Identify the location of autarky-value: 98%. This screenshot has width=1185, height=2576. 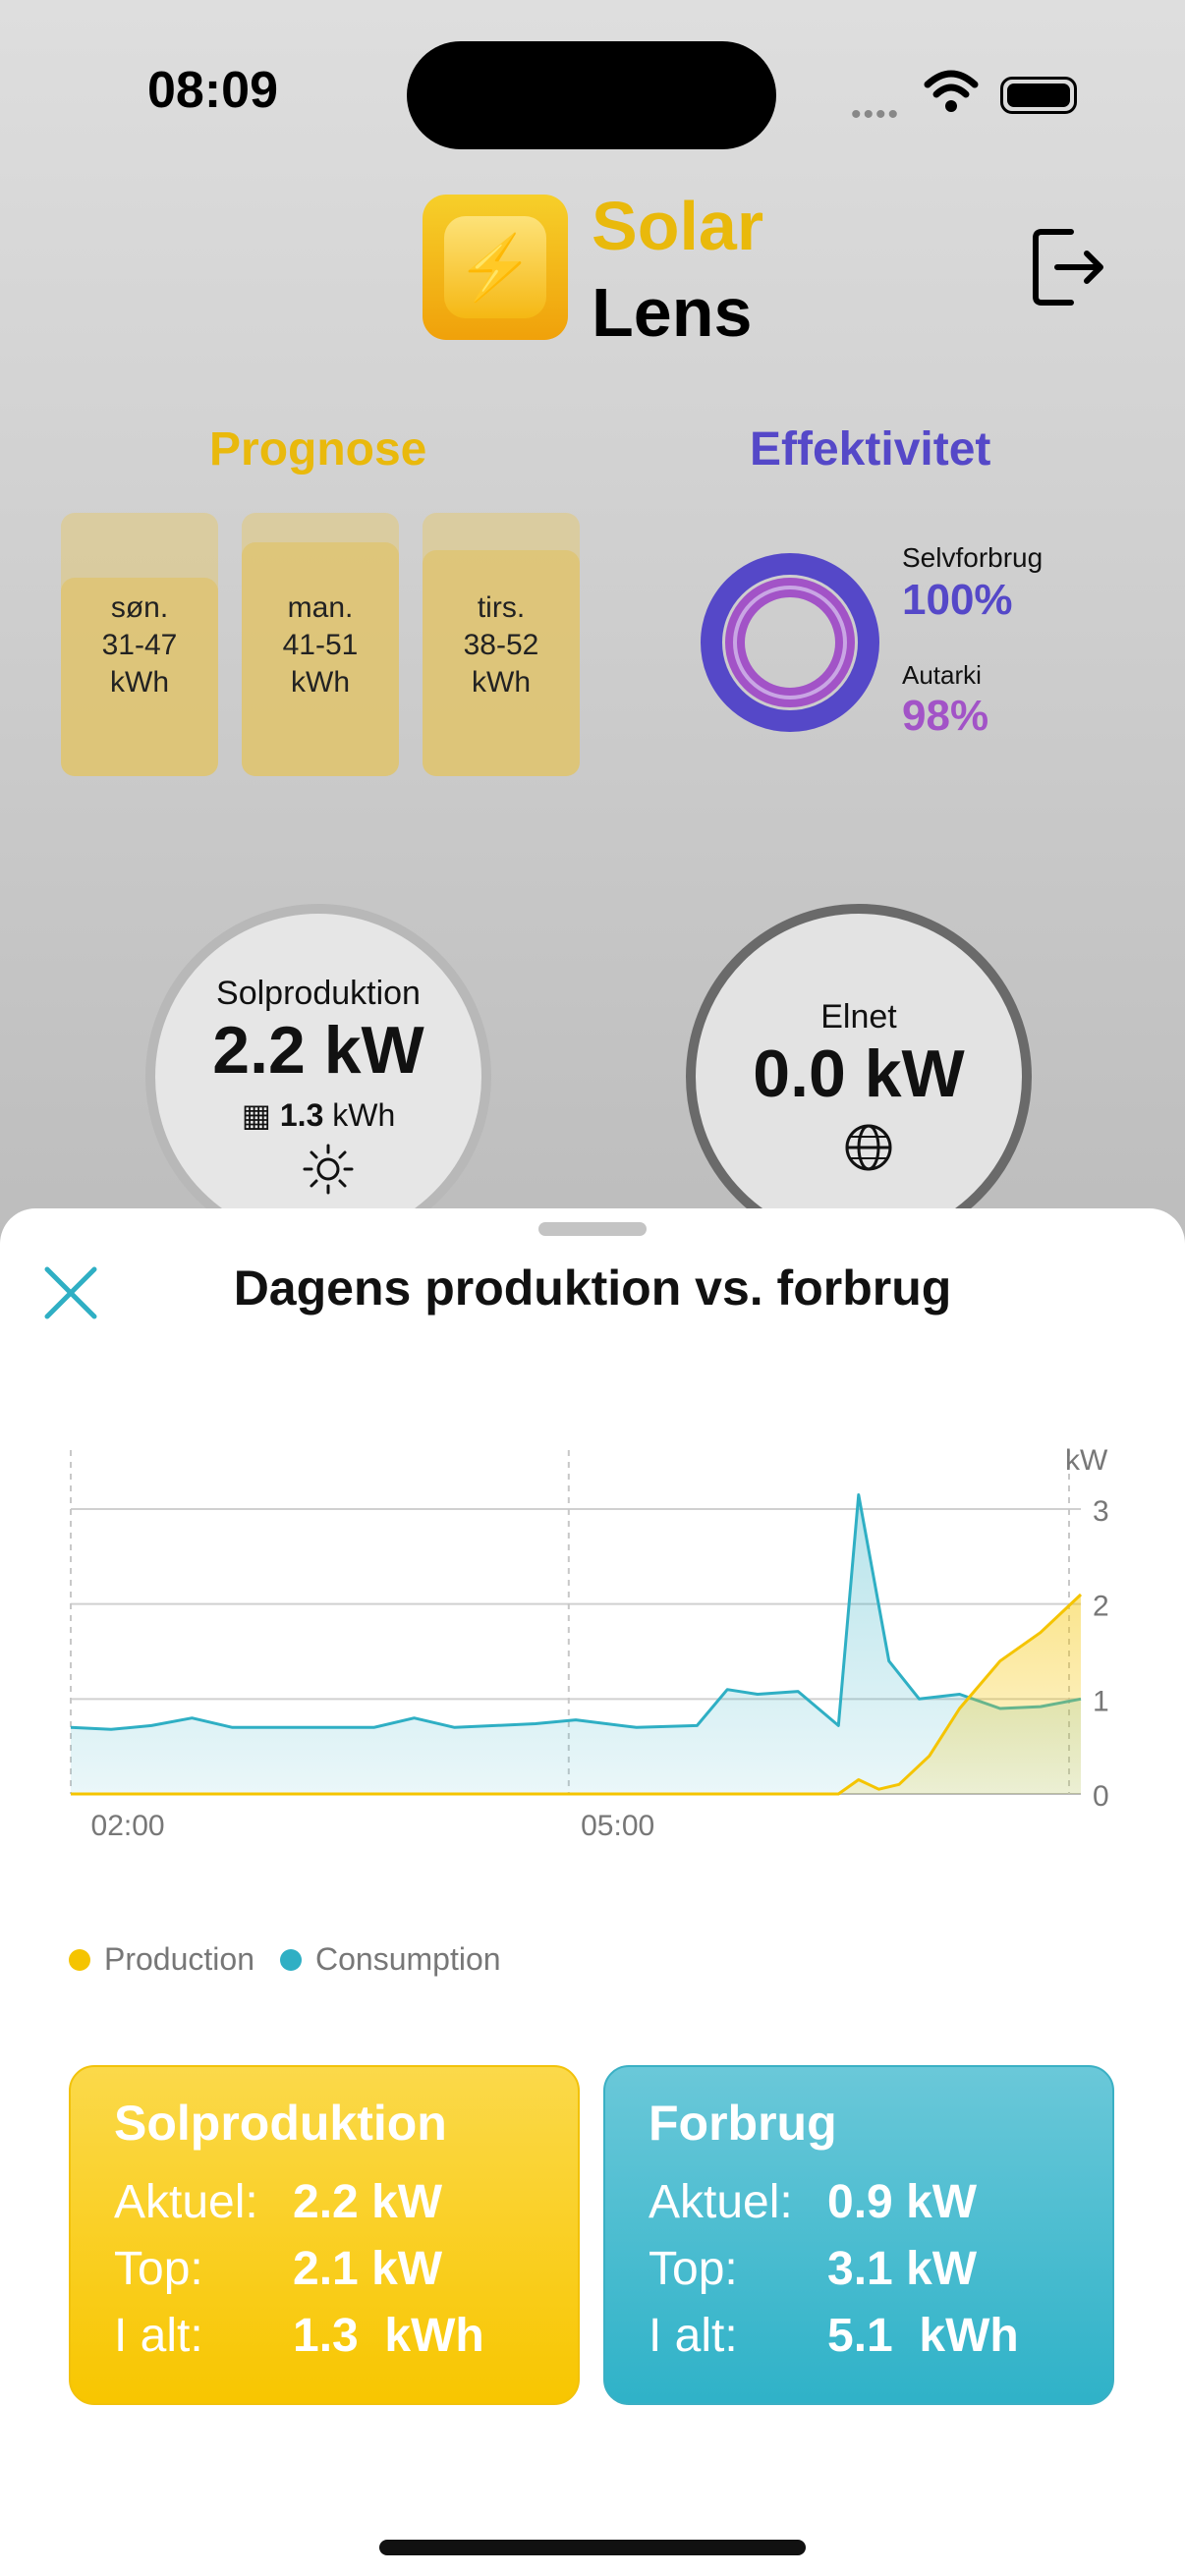
(946, 716).